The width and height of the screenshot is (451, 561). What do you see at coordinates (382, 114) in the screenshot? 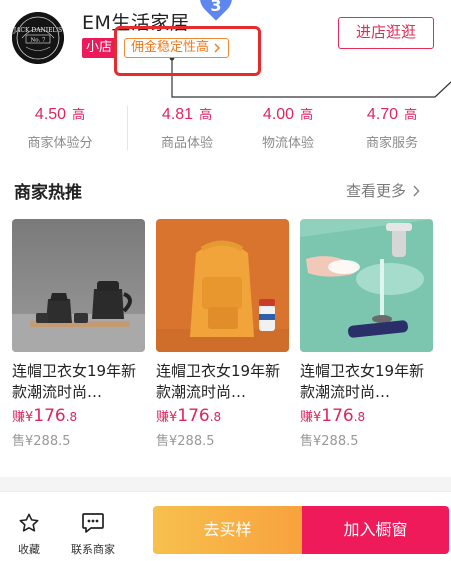
I see `rating-value: 4.70` at bounding box center [382, 114].